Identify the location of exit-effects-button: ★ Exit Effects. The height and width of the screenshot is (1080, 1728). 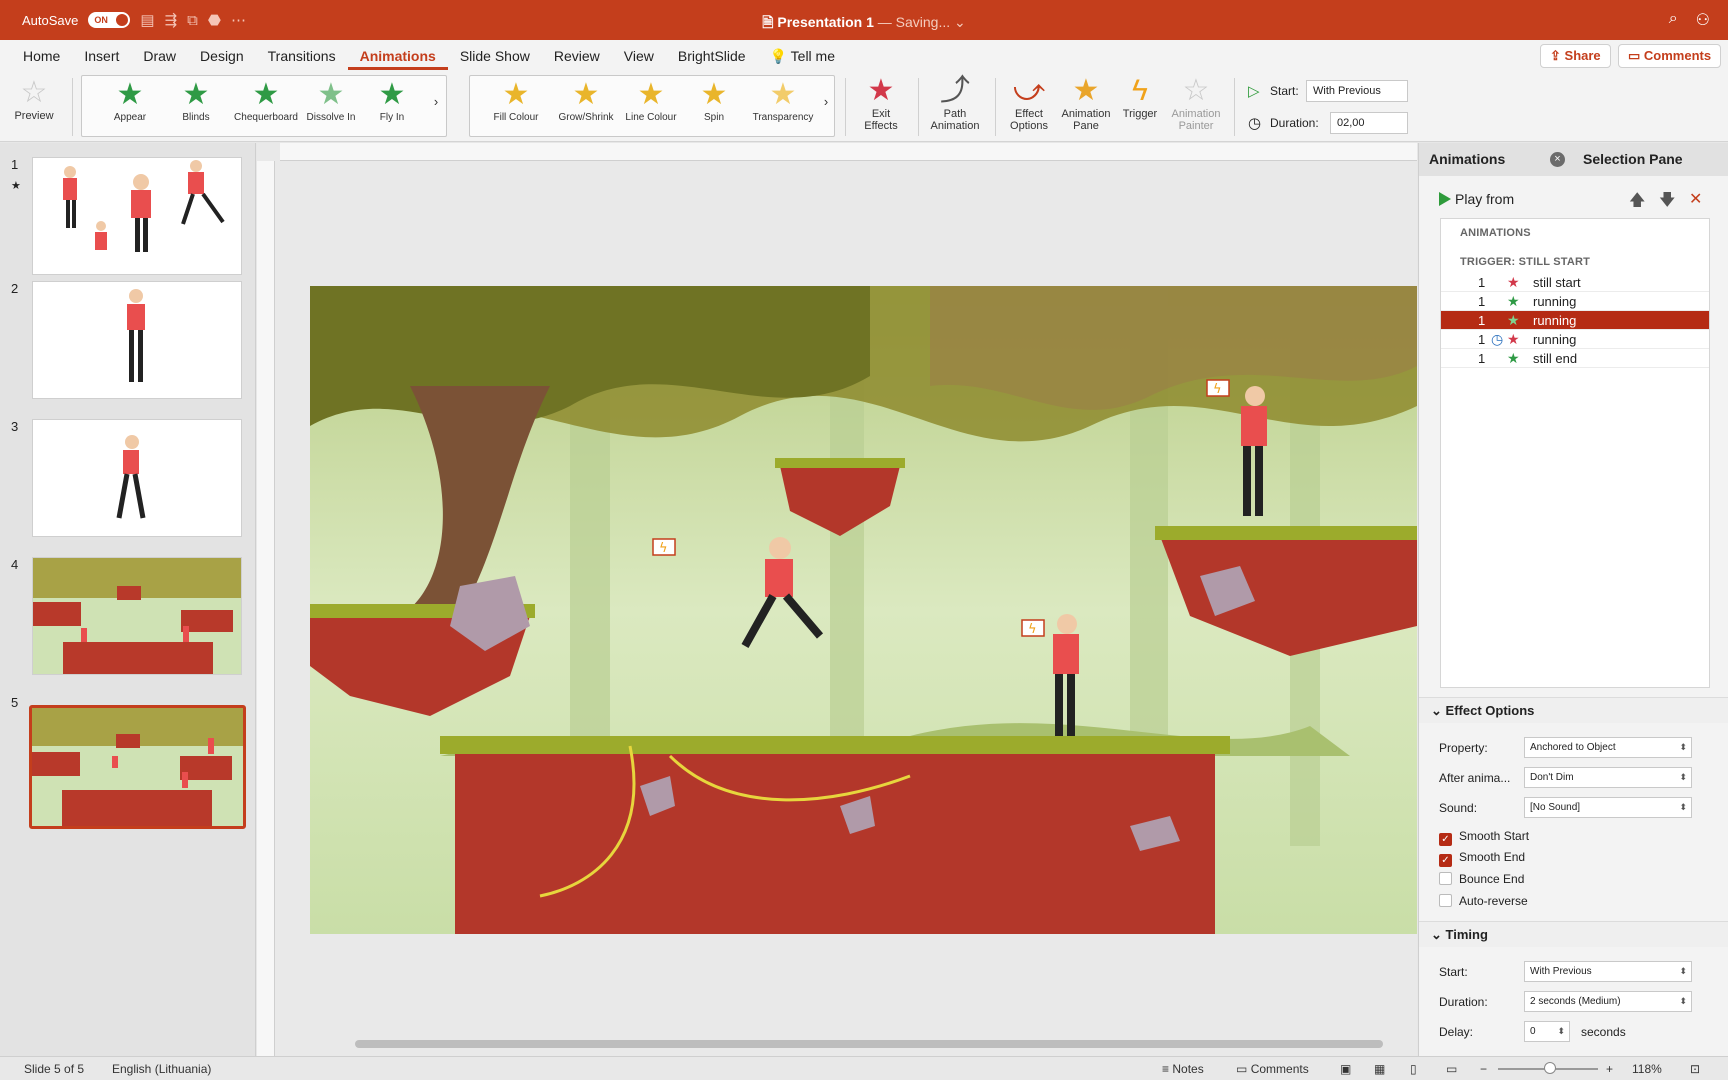
(881, 103).